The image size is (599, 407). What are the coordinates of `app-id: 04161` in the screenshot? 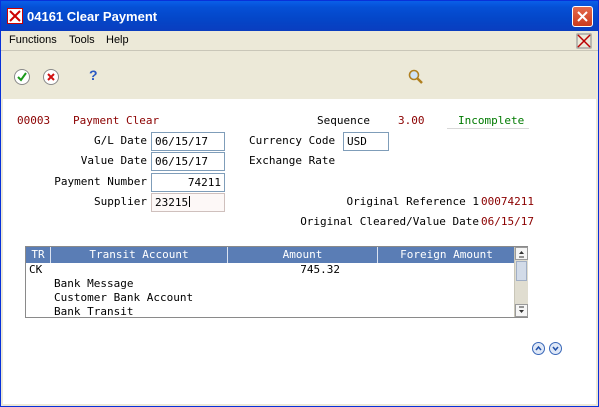 It's located at (45, 16).